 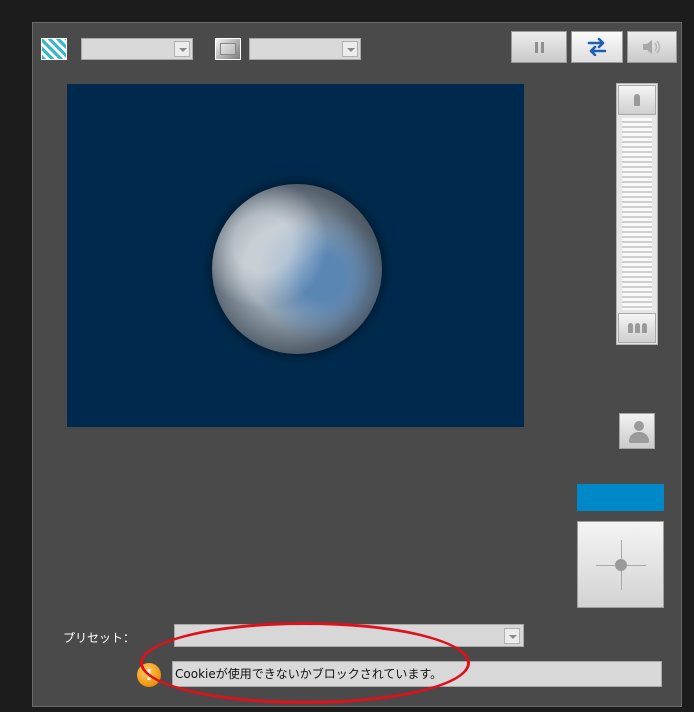 I want to click on single-tree-icon, so click(x=637, y=100).